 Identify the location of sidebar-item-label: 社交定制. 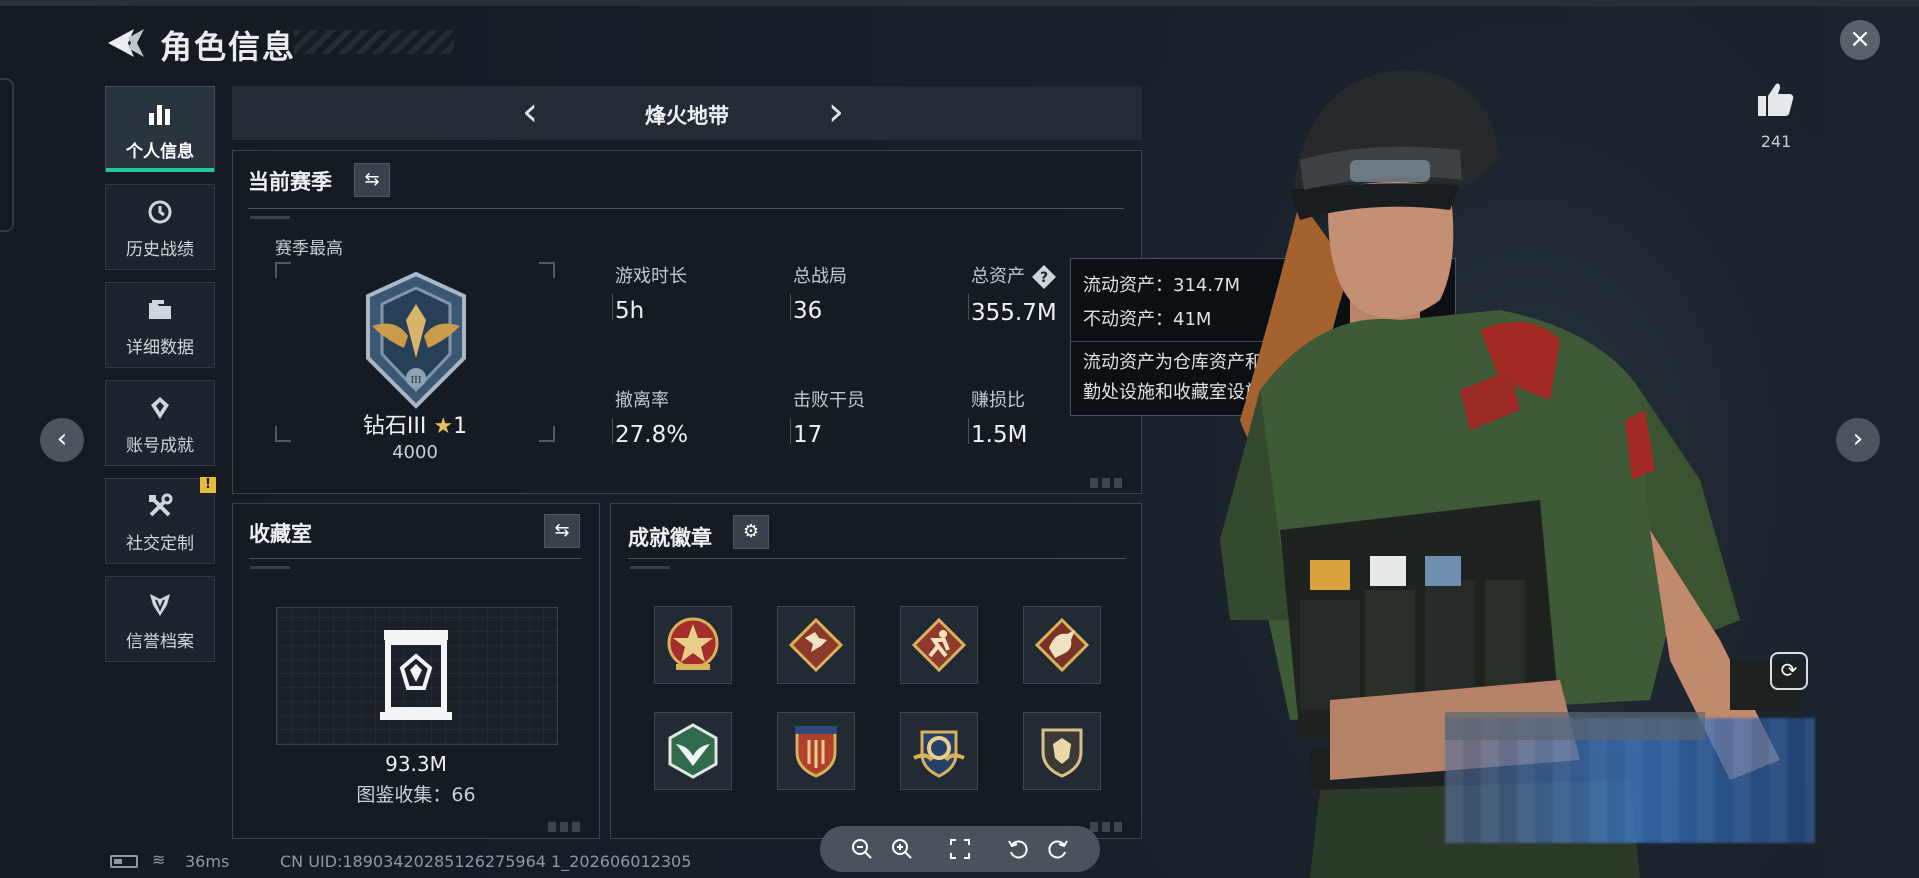
(160, 544).